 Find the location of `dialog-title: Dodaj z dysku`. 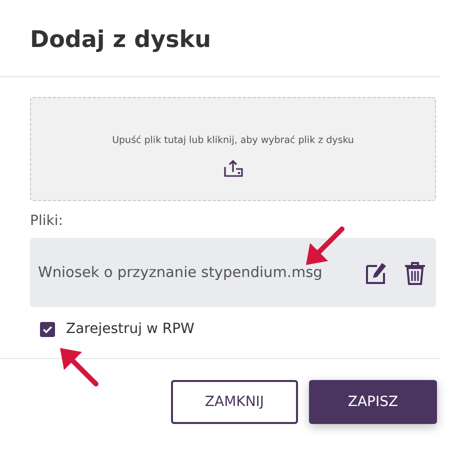

dialog-title: Dodaj z dysku is located at coordinates (120, 38).